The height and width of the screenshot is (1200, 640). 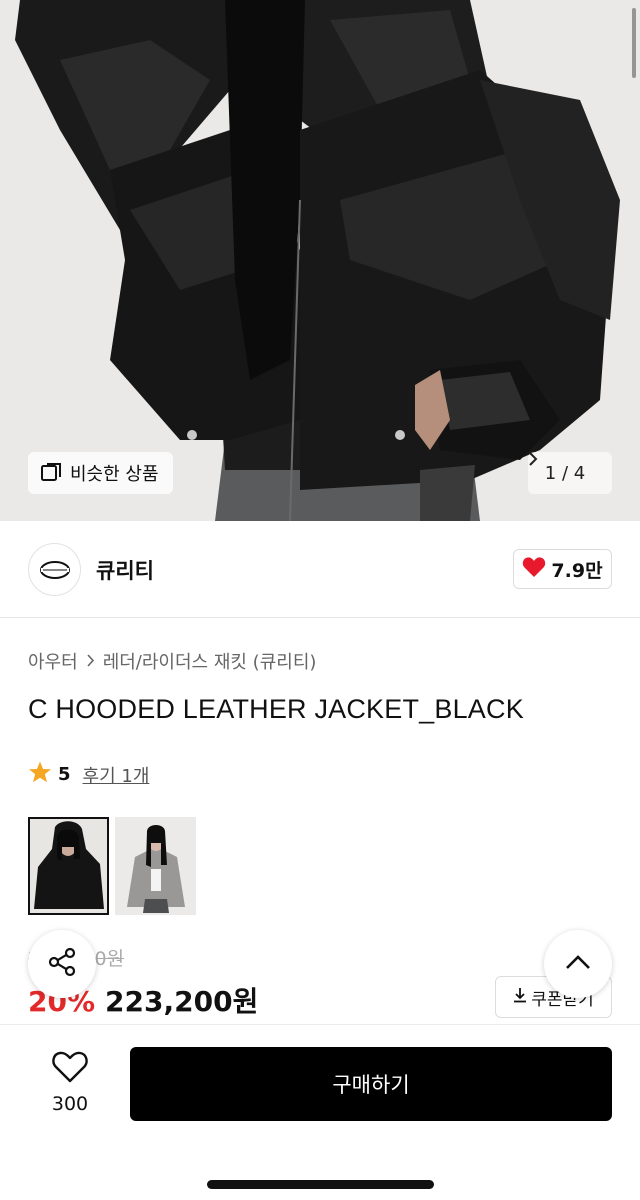 I want to click on similar-products-button: 비슷한 상품, so click(x=100, y=473).